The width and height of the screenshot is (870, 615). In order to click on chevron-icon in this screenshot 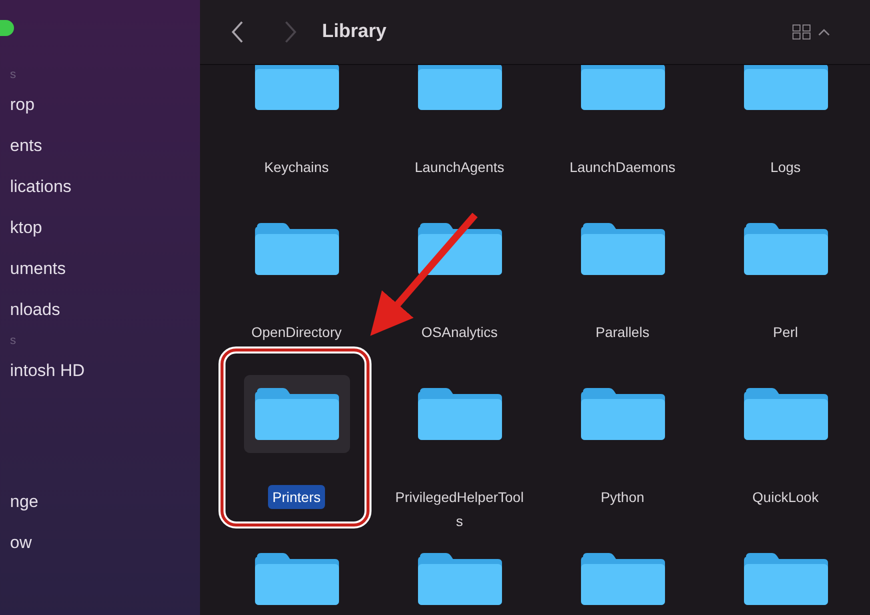, I will do `click(824, 32)`.